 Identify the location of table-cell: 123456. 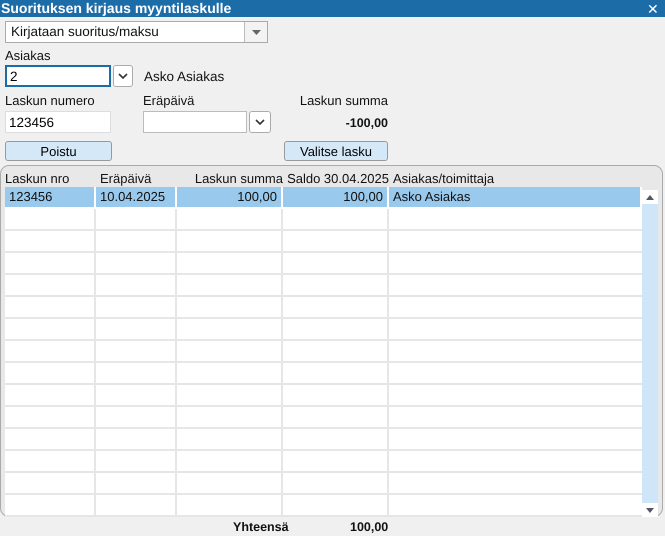
(50, 198).